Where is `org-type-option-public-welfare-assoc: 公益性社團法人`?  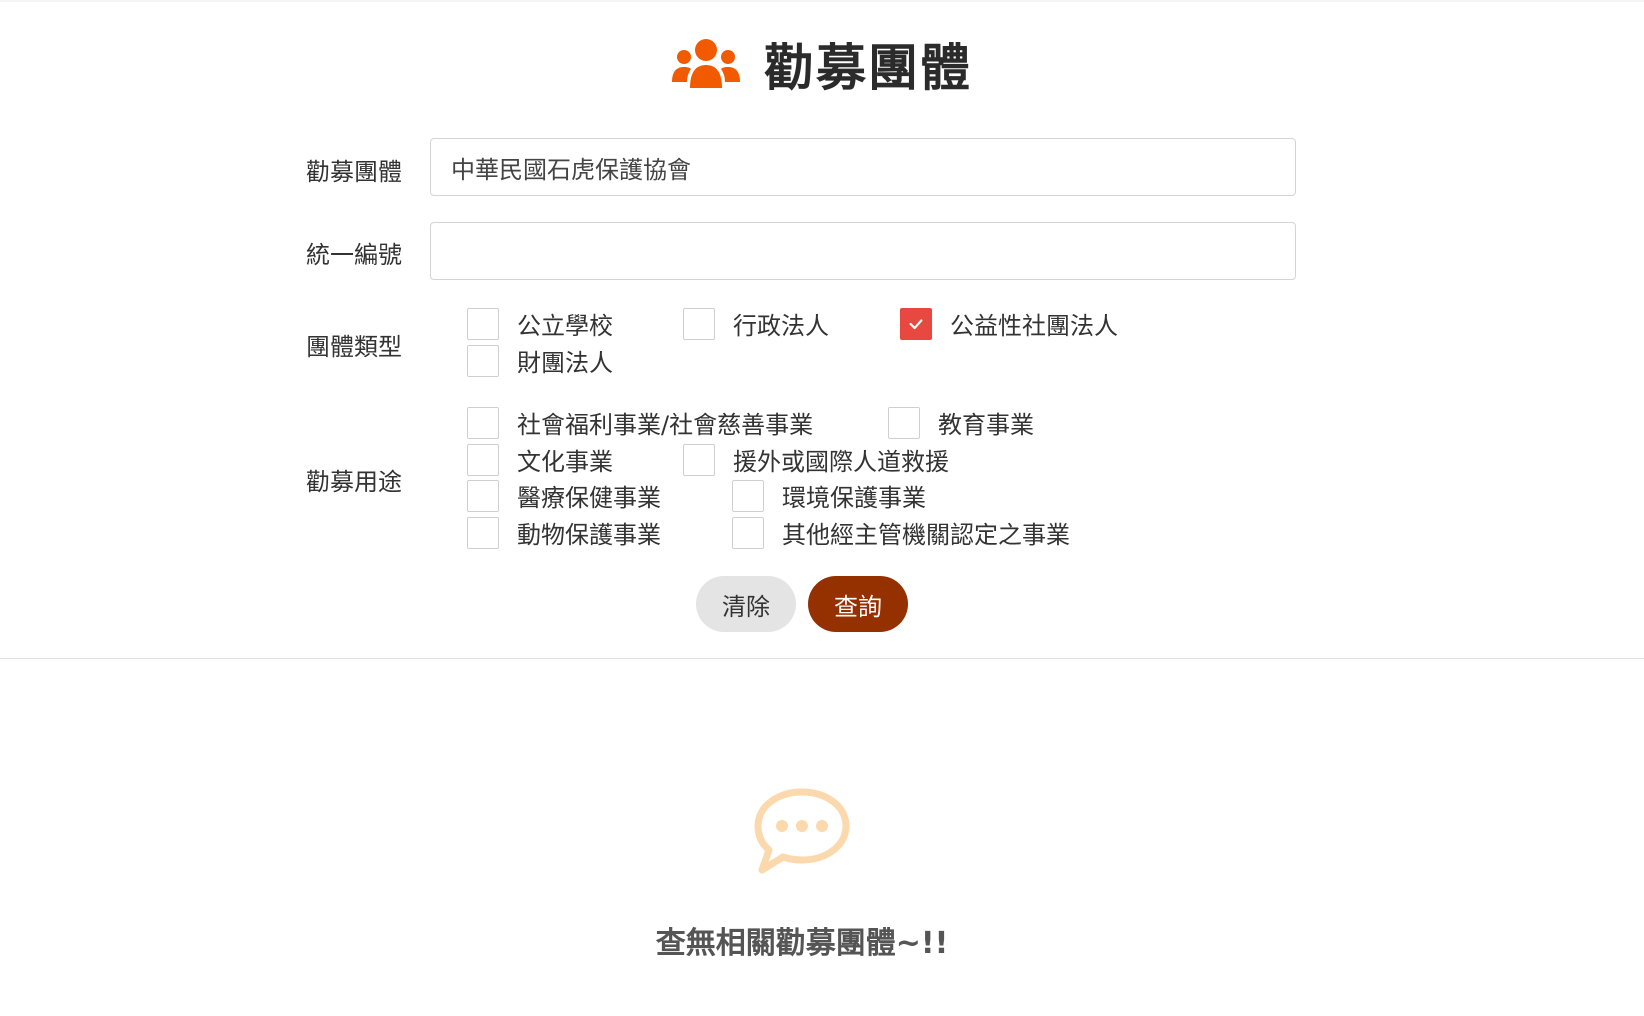 org-type-option-public-welfare-assoc: 公益性社團法人 is located at coordinates (1009, 323).